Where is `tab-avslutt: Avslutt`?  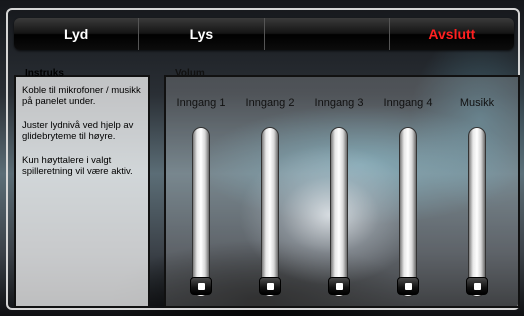 tab-avslutt: Avslutt is located at coordinates (452, 34).